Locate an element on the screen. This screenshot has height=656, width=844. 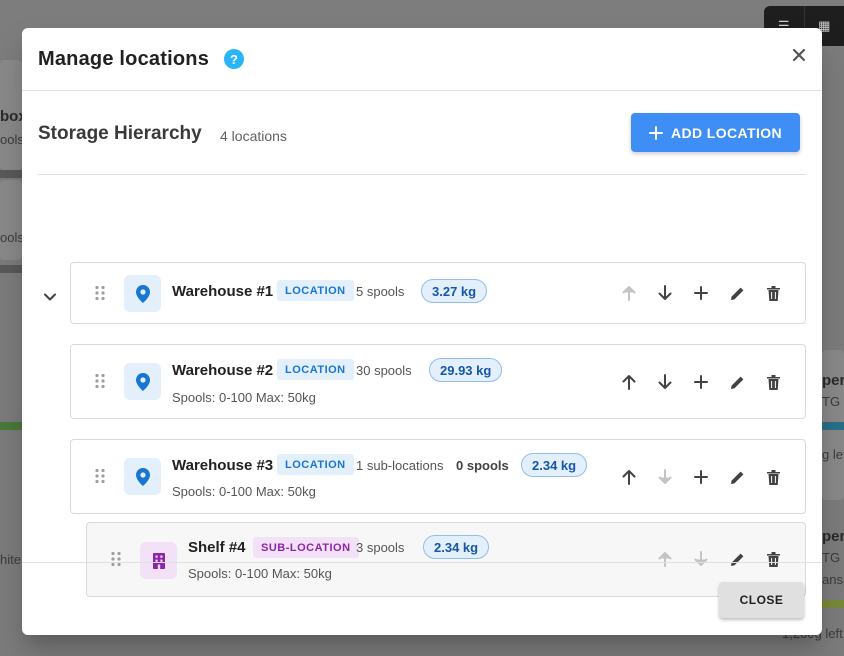
location-name: Warehouse #3 is located at coordinates (223, 465).